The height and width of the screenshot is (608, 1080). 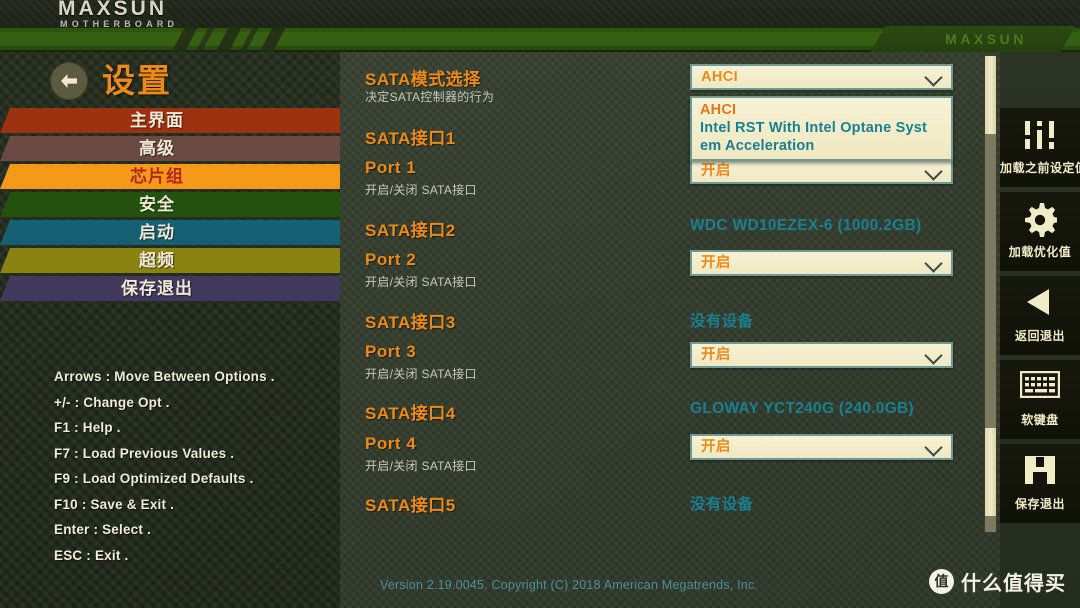 I want to click on help-line: F7 : Load Previous Values ., so click(x=144, y=453).